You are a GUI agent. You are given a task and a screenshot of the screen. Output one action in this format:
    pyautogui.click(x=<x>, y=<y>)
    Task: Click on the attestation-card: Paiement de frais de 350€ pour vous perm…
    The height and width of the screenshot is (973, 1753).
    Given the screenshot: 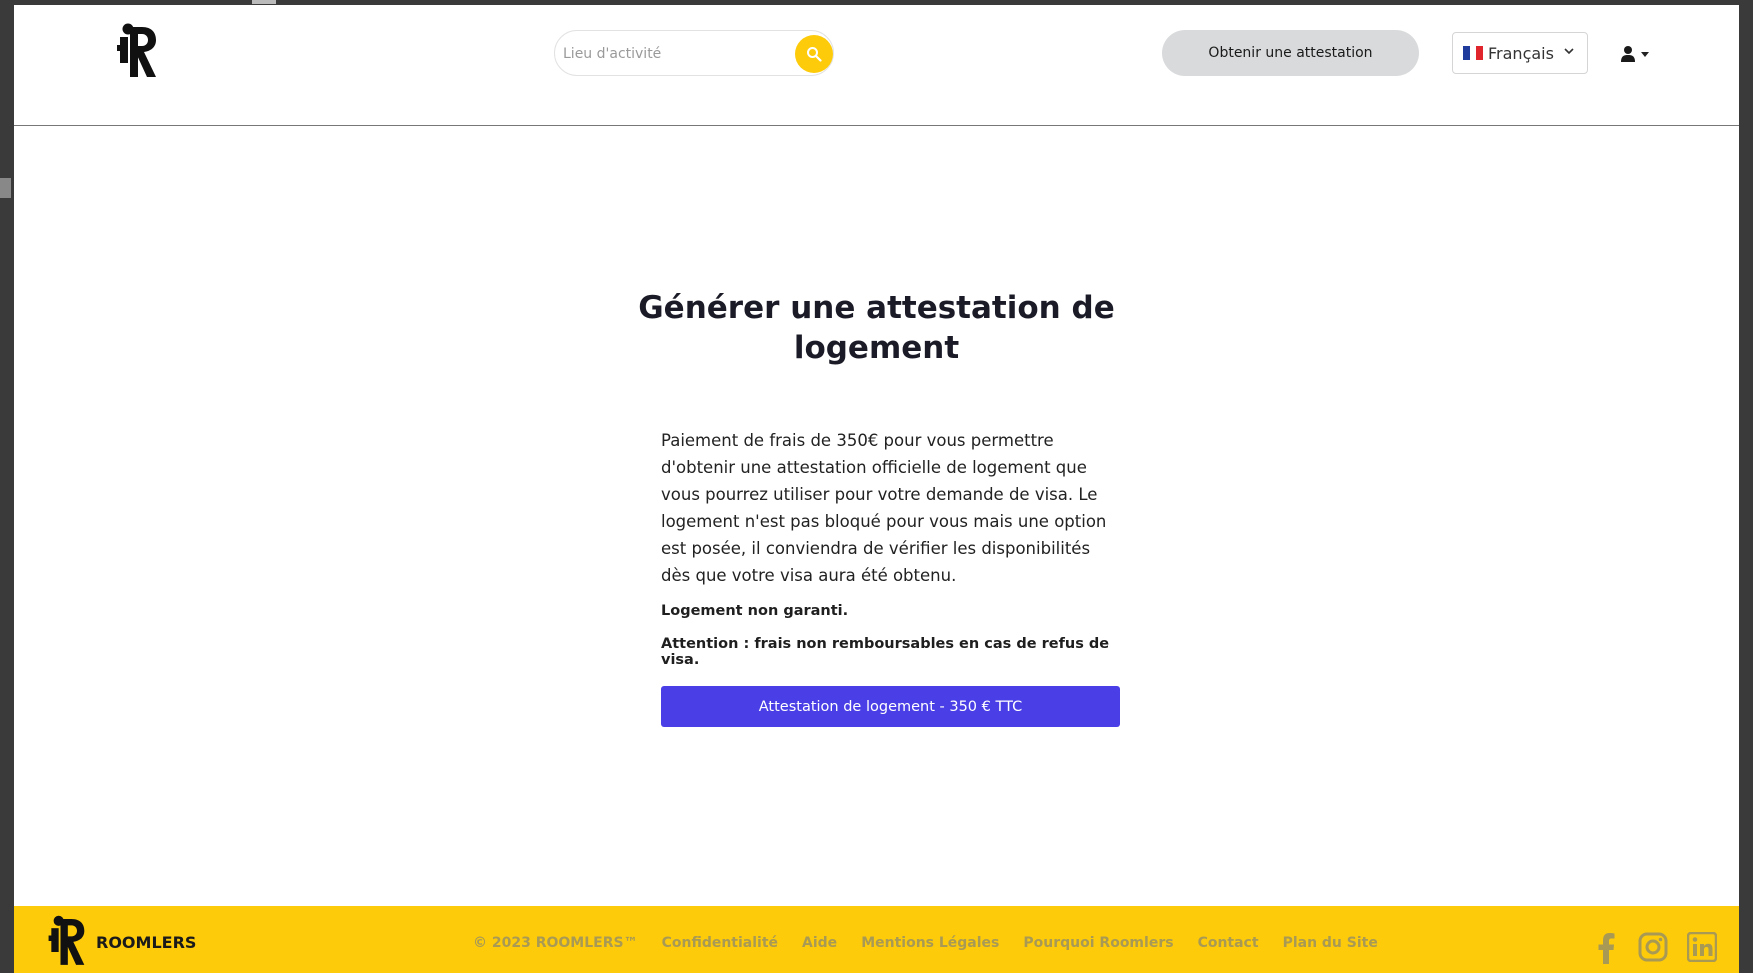 What is the action you would take?
    pyautogui.click(x=882, y=575)
    